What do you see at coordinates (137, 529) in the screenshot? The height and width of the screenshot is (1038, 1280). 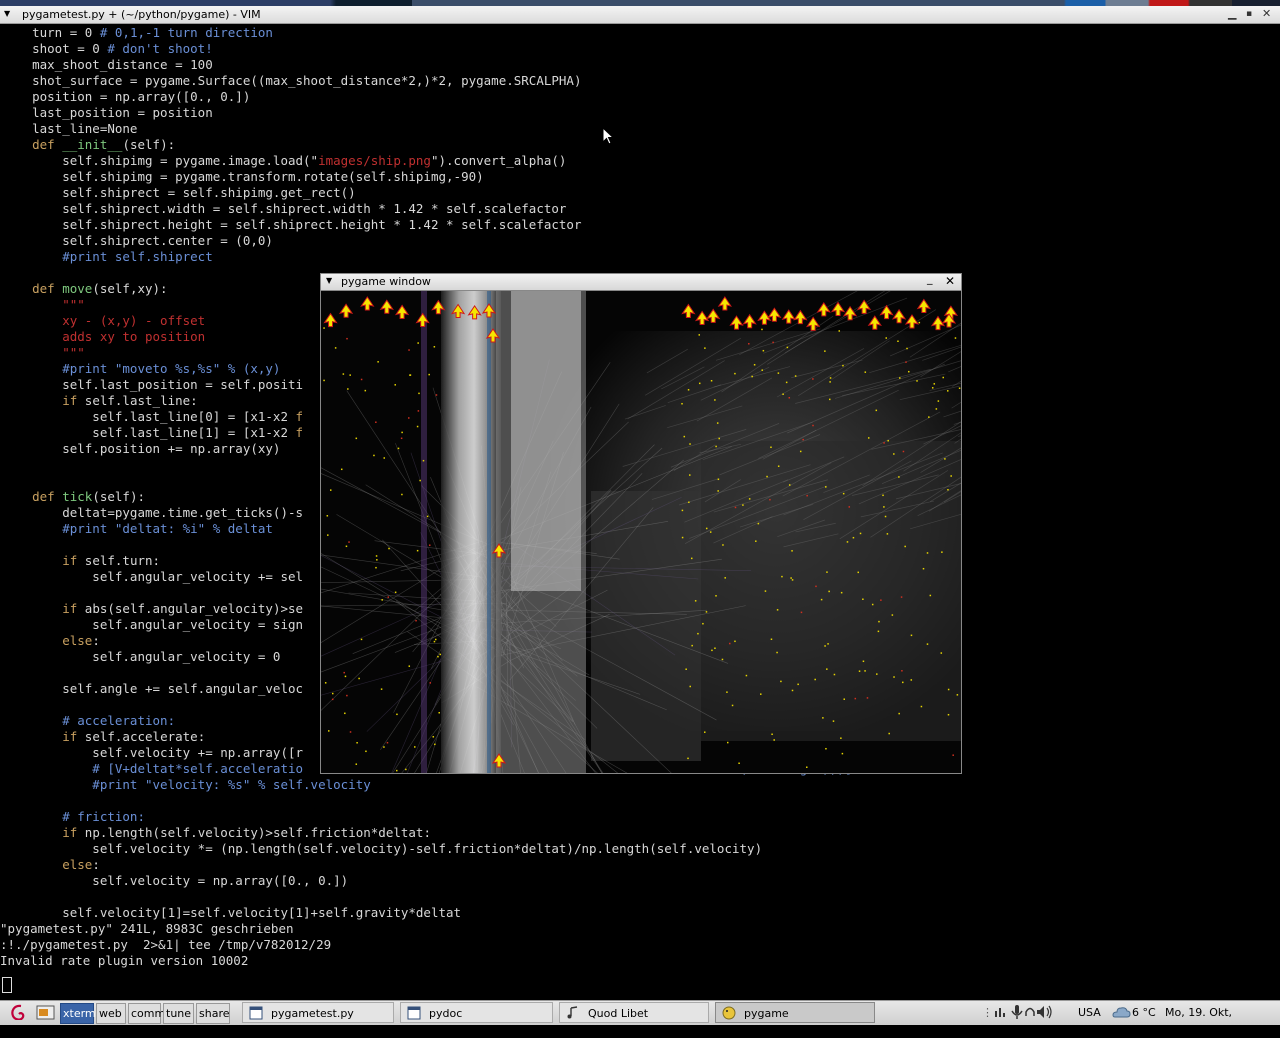 I see `code-line: #print "deltat: %i" % deltat` at bounding box center [137, 529].